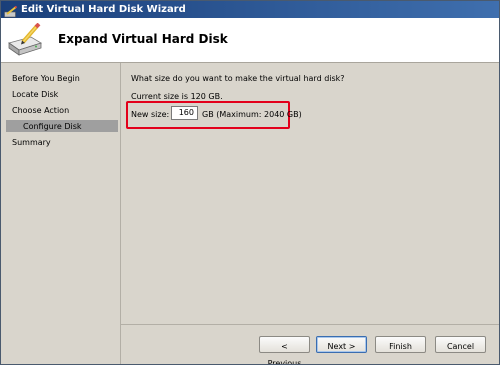 The image size is (500, 365). I want to click on nav-item-label: Configure Disk, so click(52, 126).